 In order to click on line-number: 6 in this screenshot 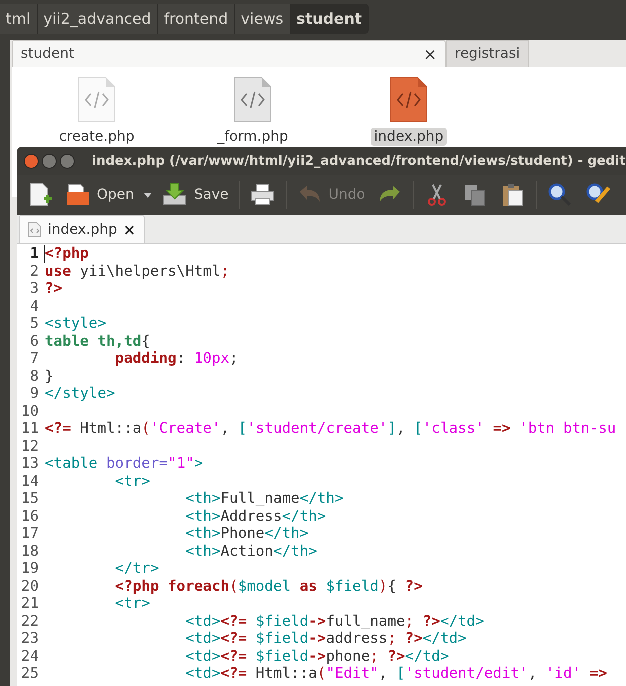, I will do `click(34, 341)`.